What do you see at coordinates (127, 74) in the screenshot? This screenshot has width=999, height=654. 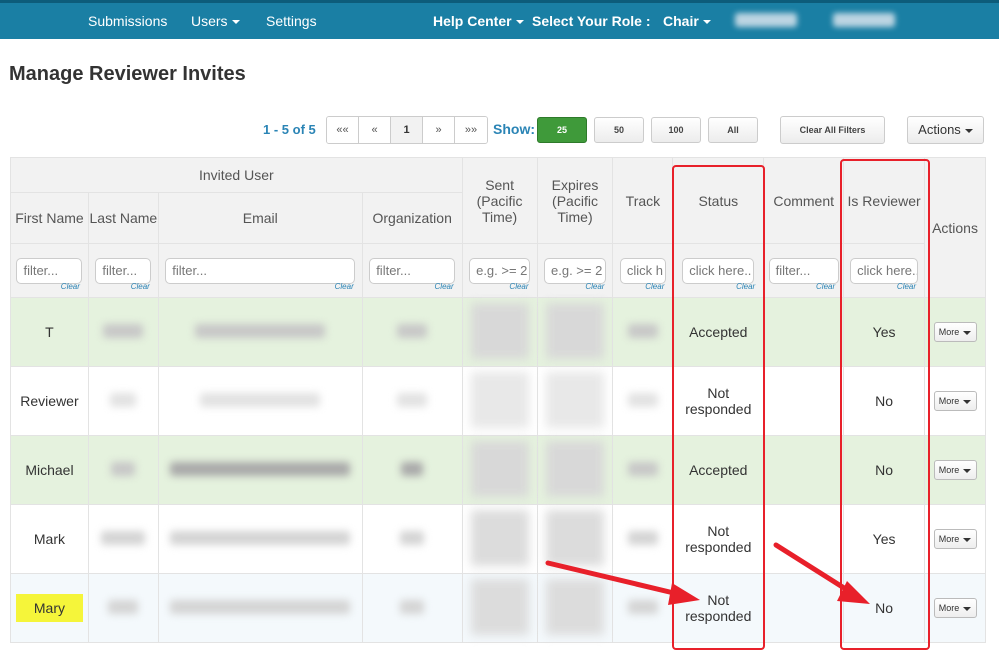 I see `page-title: Manage Reviewer Invites` at bounding box center [127, 74].